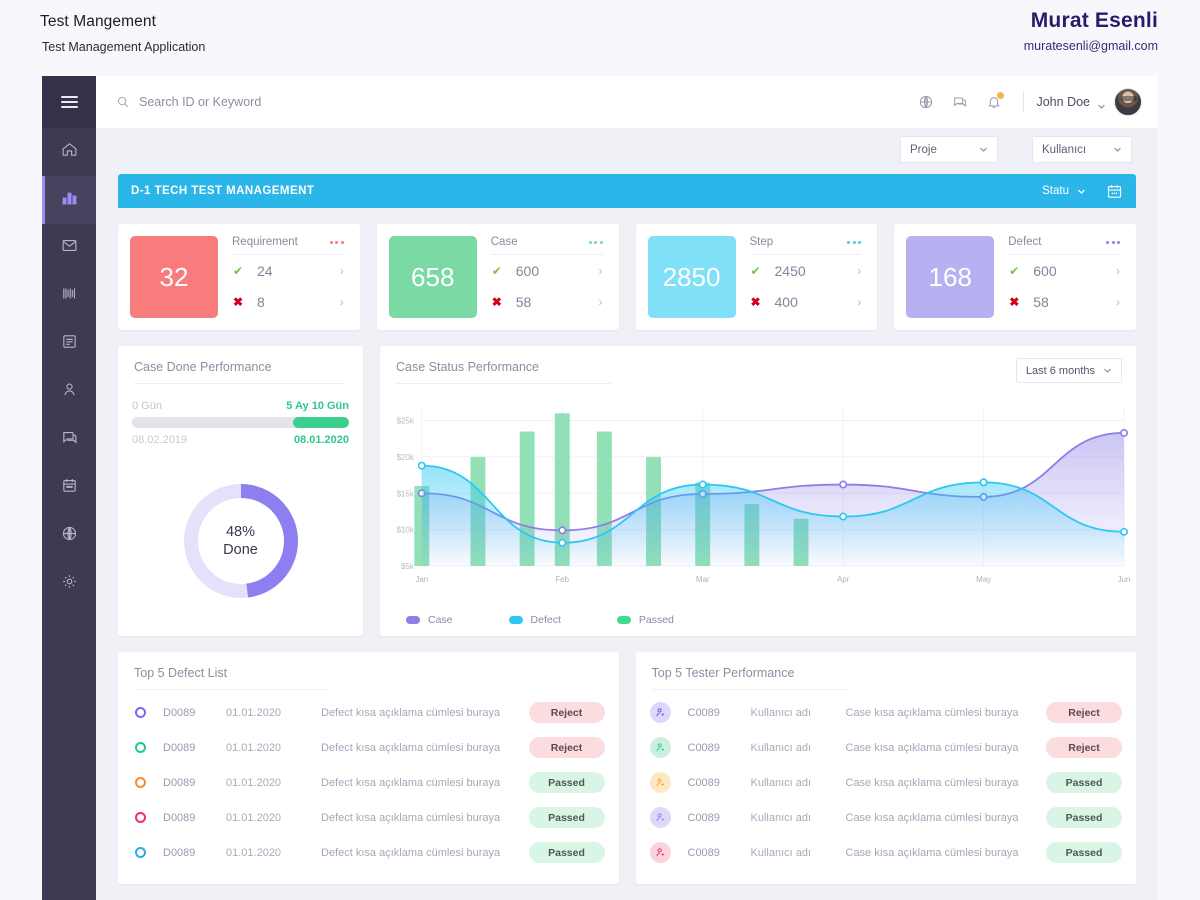 This screenshot has height=900, width=1200. I want to click on legend-item-passed: Passed, so click(645, 620).